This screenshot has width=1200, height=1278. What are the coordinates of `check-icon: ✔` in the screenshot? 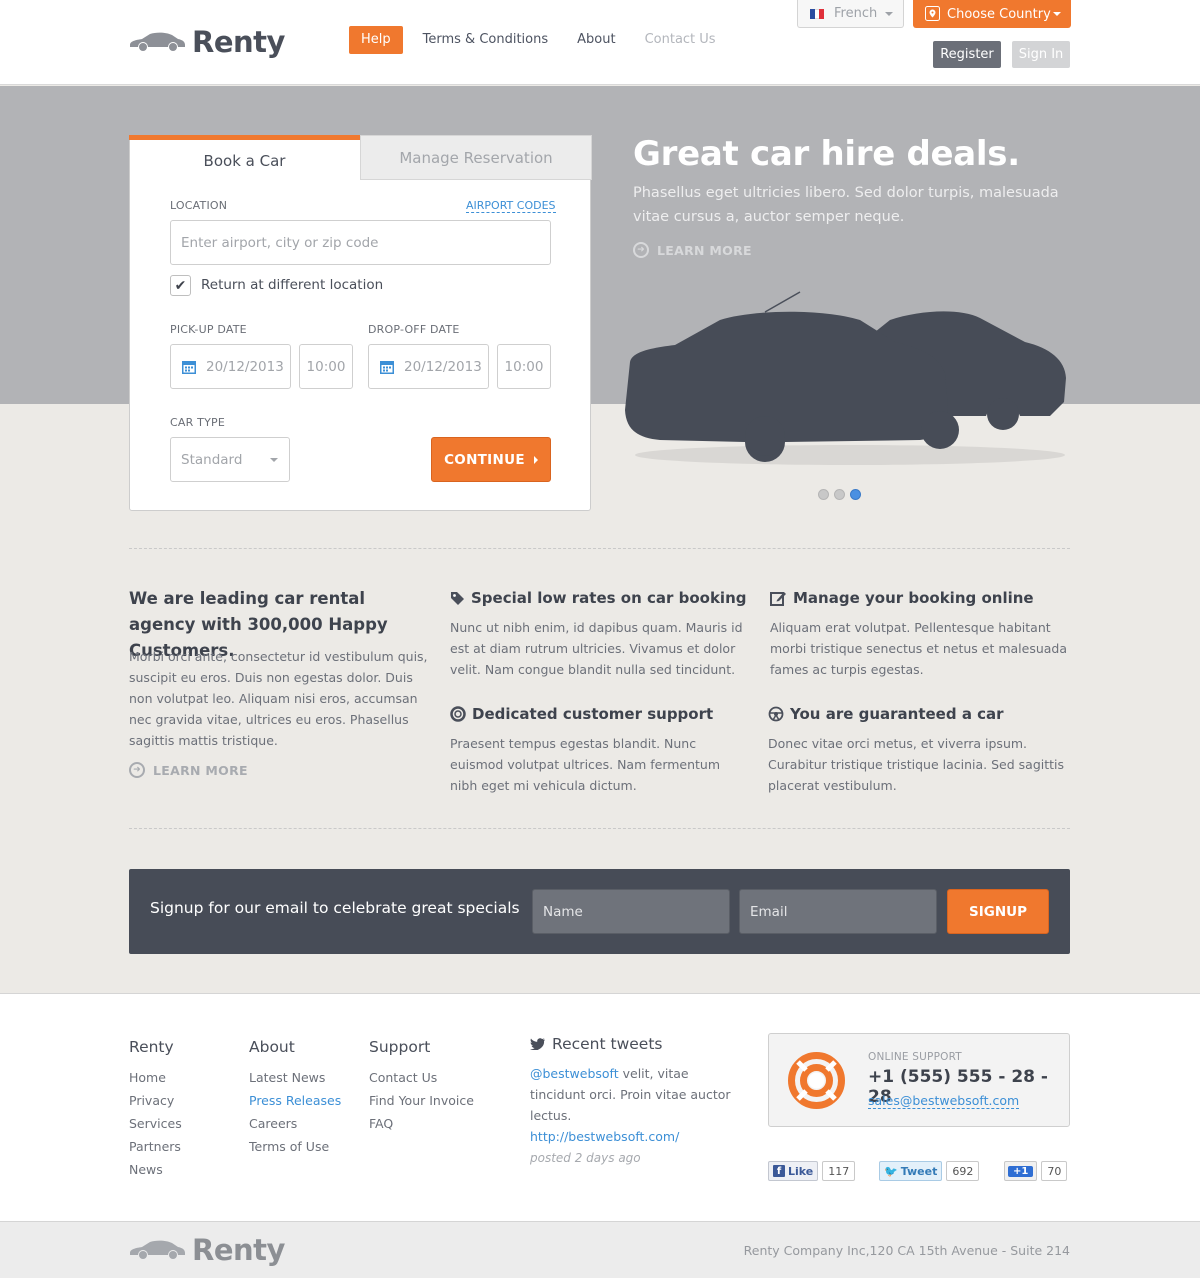 It's located at (180, 285).